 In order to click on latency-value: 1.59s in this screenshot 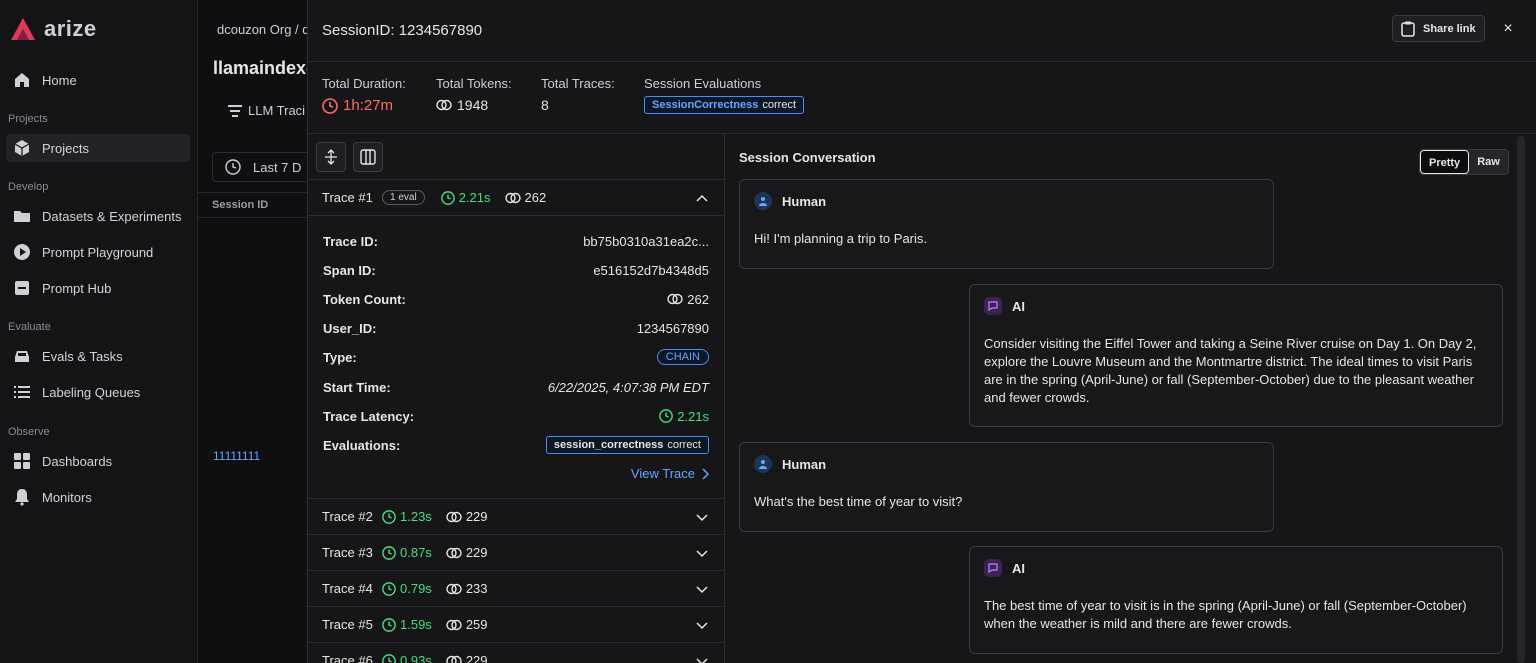, I will do `click(416, 624)`.